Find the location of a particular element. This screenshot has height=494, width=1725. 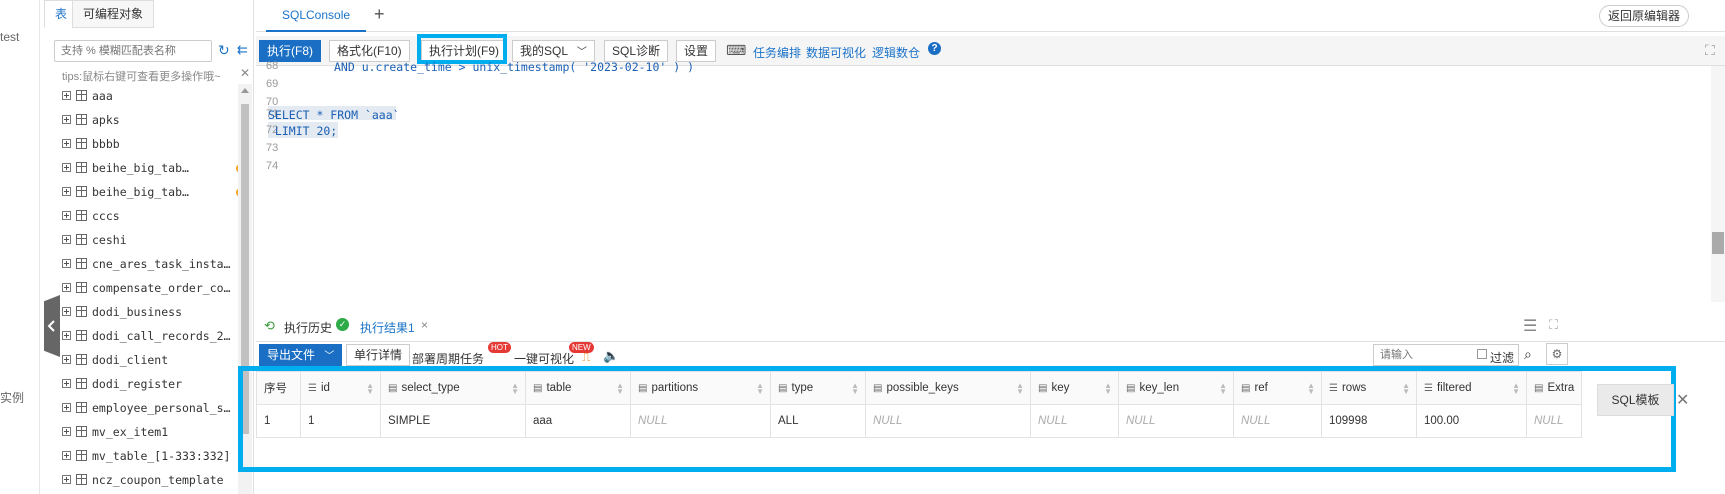

chart-icon: ⎍ is located at coordinates (586, 357).